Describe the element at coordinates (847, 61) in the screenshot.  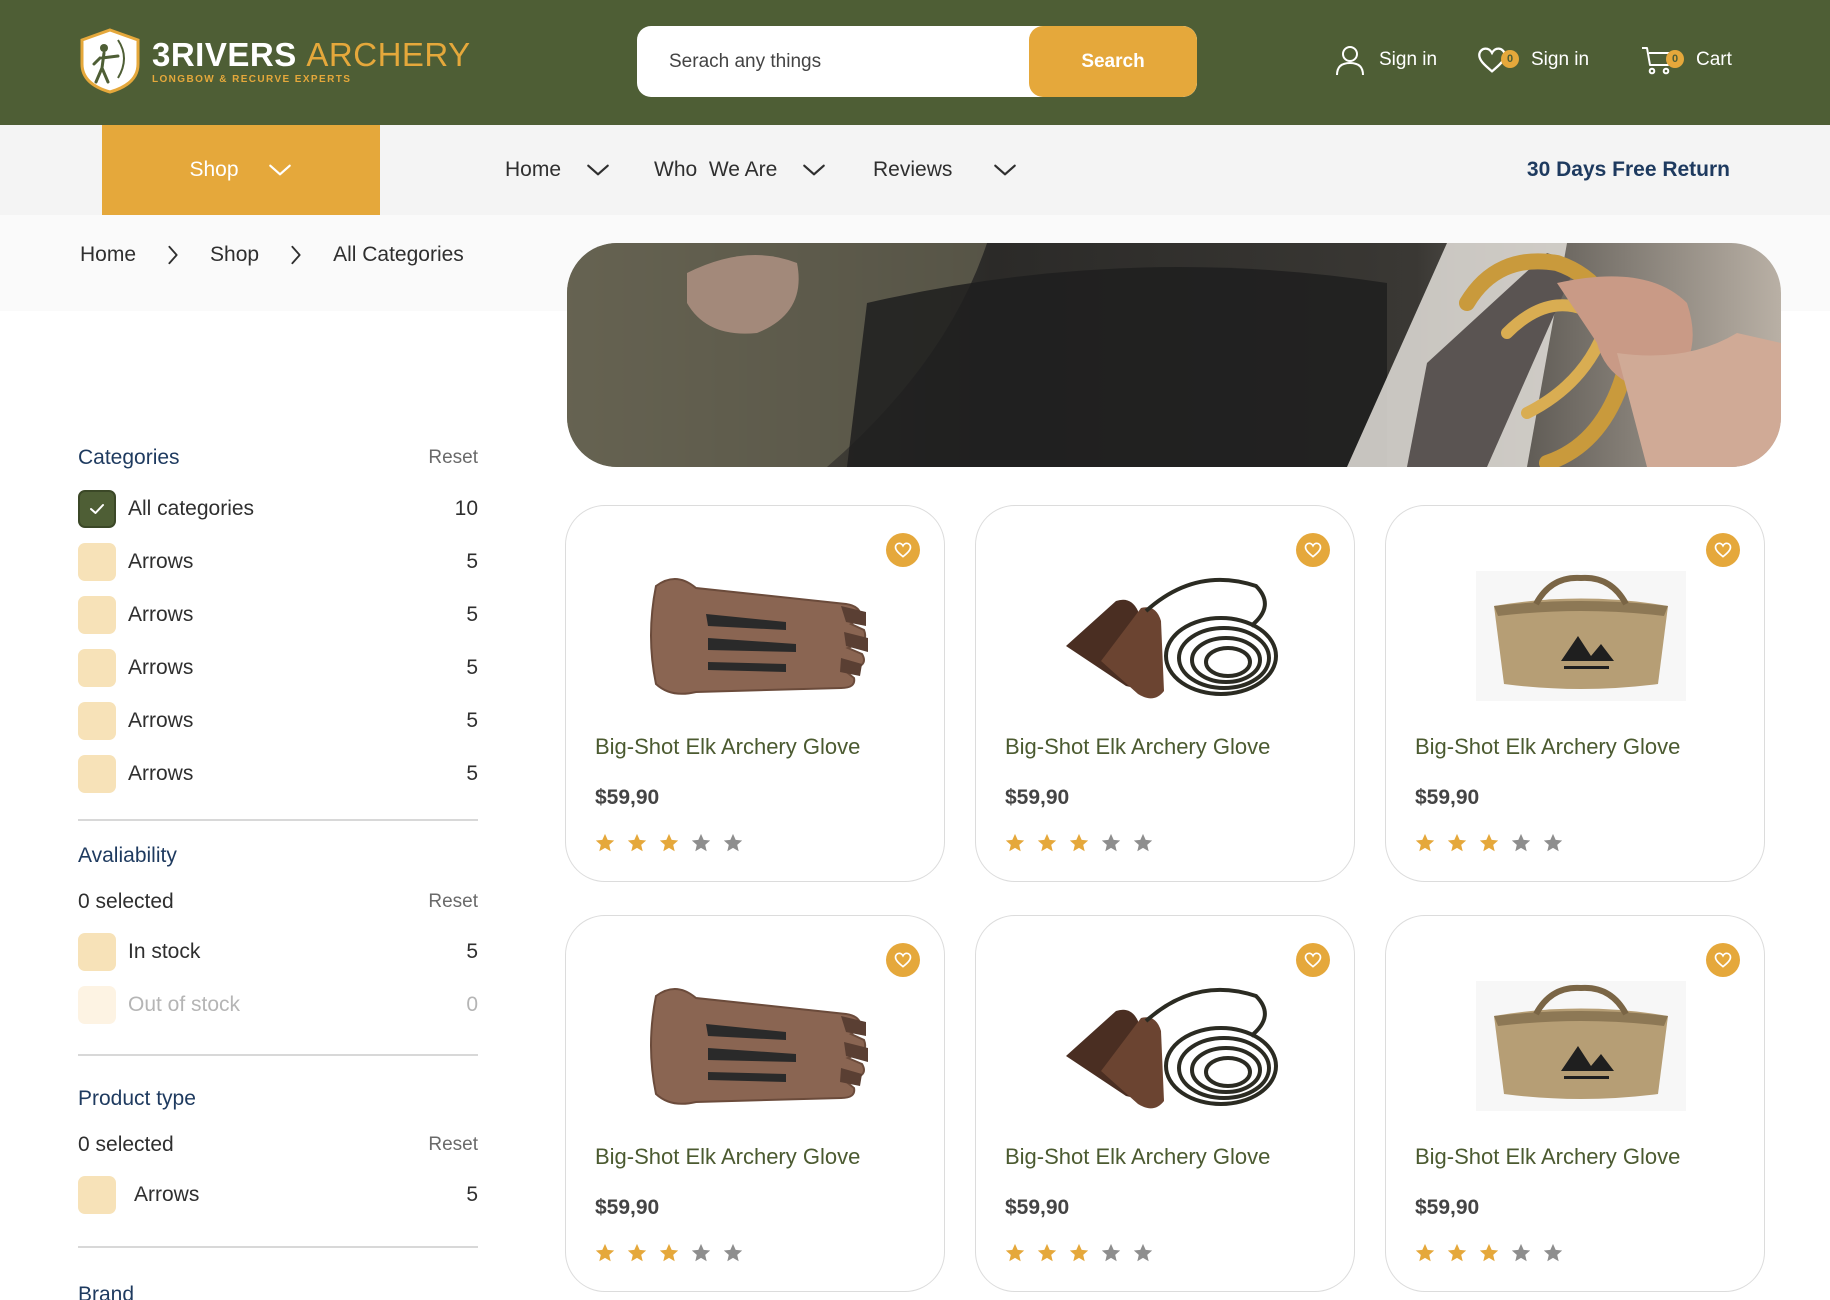
I see `search-input` at that location.